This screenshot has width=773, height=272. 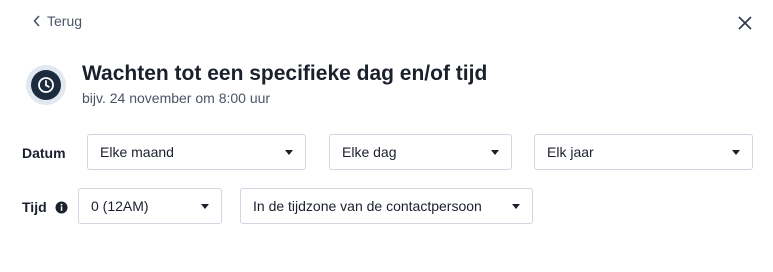 I want to click on date-label: Datum, so click(x=44, y=153).